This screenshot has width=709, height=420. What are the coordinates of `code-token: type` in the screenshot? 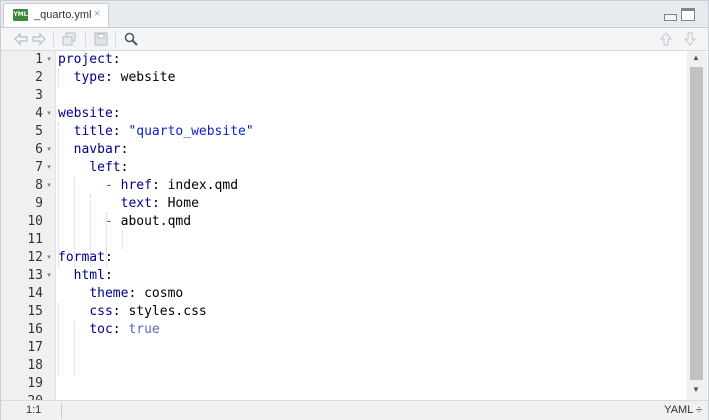 It's located at (89, 77).